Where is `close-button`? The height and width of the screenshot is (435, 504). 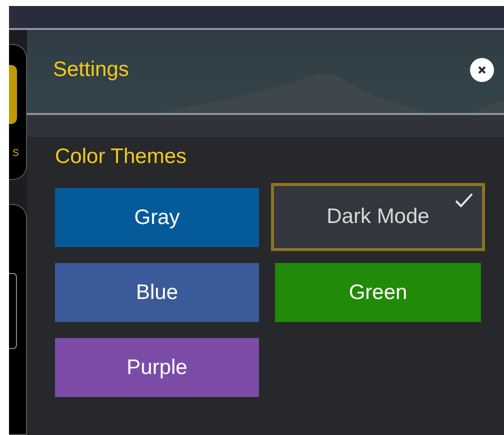
close-button is located at coordinates (482, 70).